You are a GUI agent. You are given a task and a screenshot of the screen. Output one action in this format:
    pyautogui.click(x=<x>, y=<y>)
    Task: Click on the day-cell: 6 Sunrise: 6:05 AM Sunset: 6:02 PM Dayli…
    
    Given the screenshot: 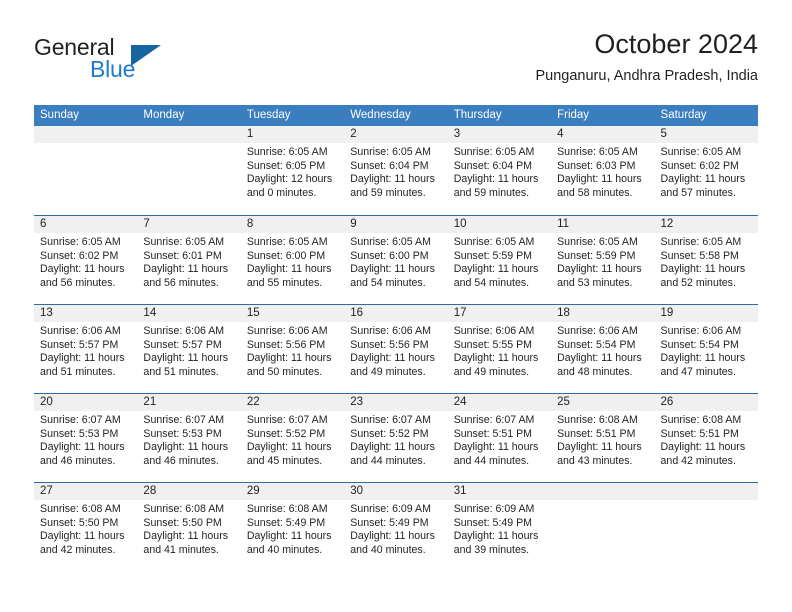 What is the action you would take?
    pyautogui.click(x=86, y=260)
    